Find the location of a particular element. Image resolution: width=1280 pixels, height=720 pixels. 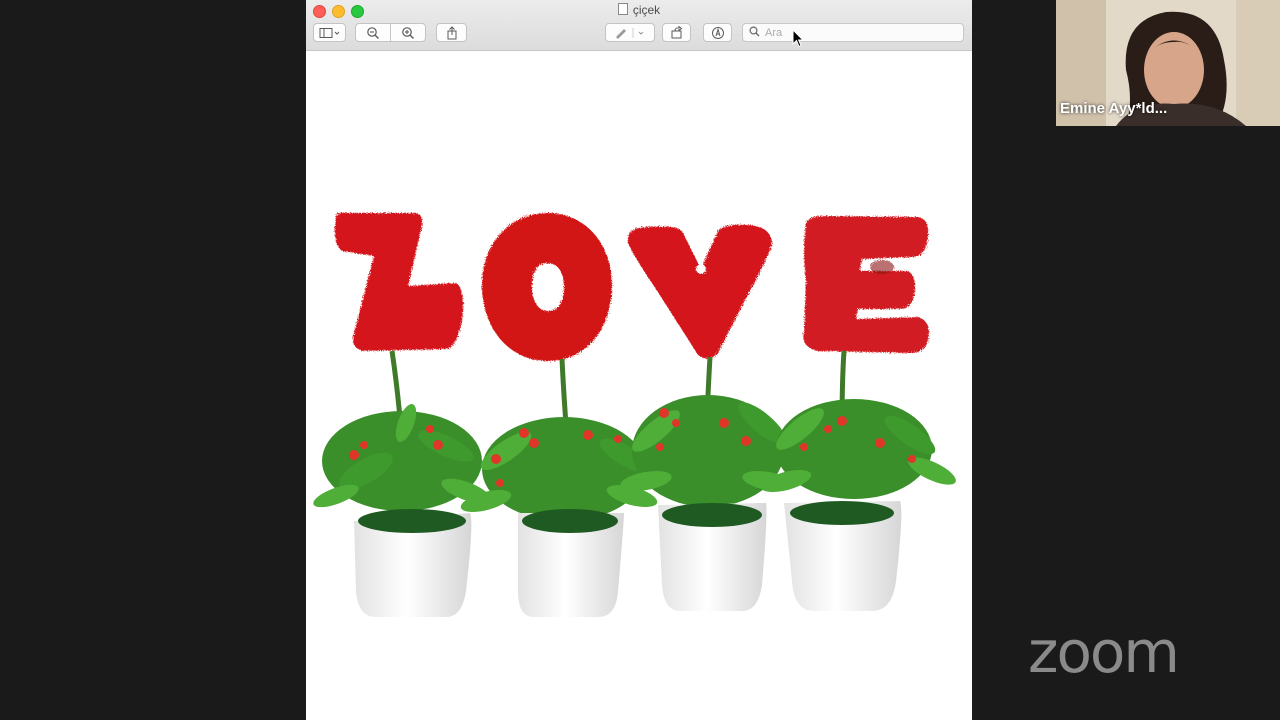

share-button is located at coordinates (451, 32).